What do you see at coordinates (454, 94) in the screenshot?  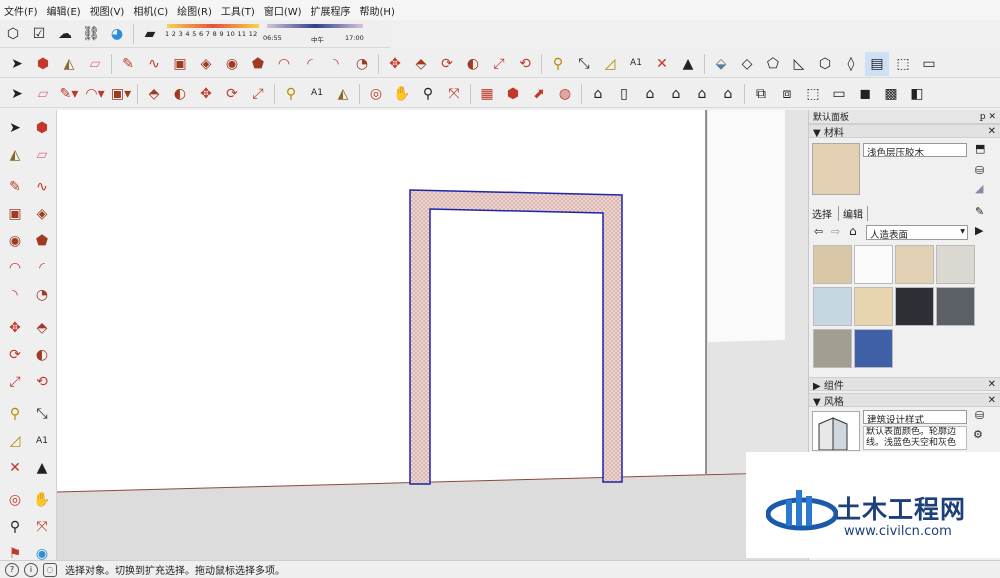 I see `zoom-extents-icon: ⤧` at bounding box center [454, 94].